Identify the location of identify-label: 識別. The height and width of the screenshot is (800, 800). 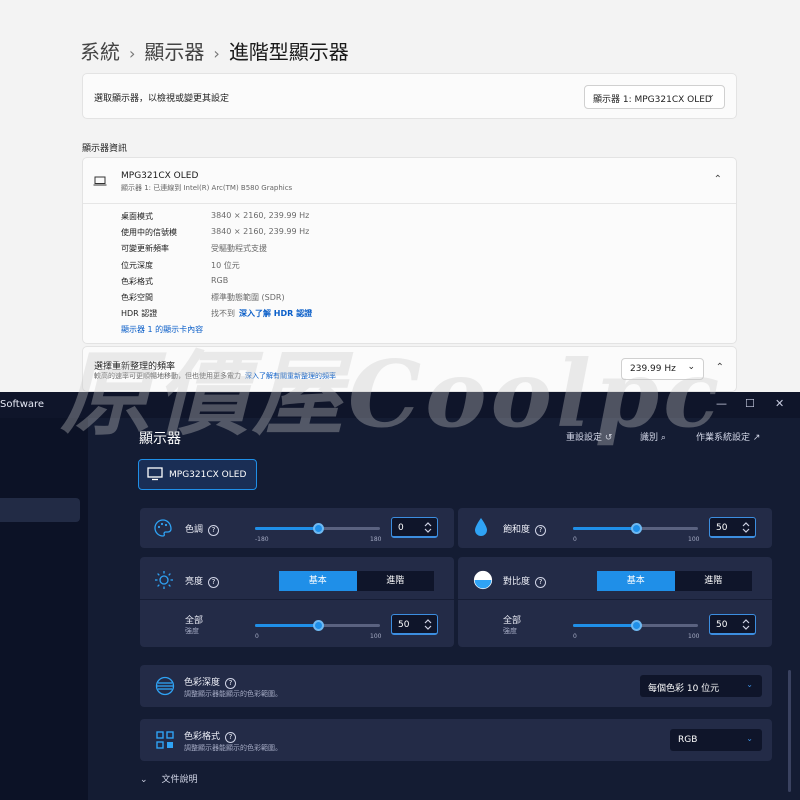
(649, 438).